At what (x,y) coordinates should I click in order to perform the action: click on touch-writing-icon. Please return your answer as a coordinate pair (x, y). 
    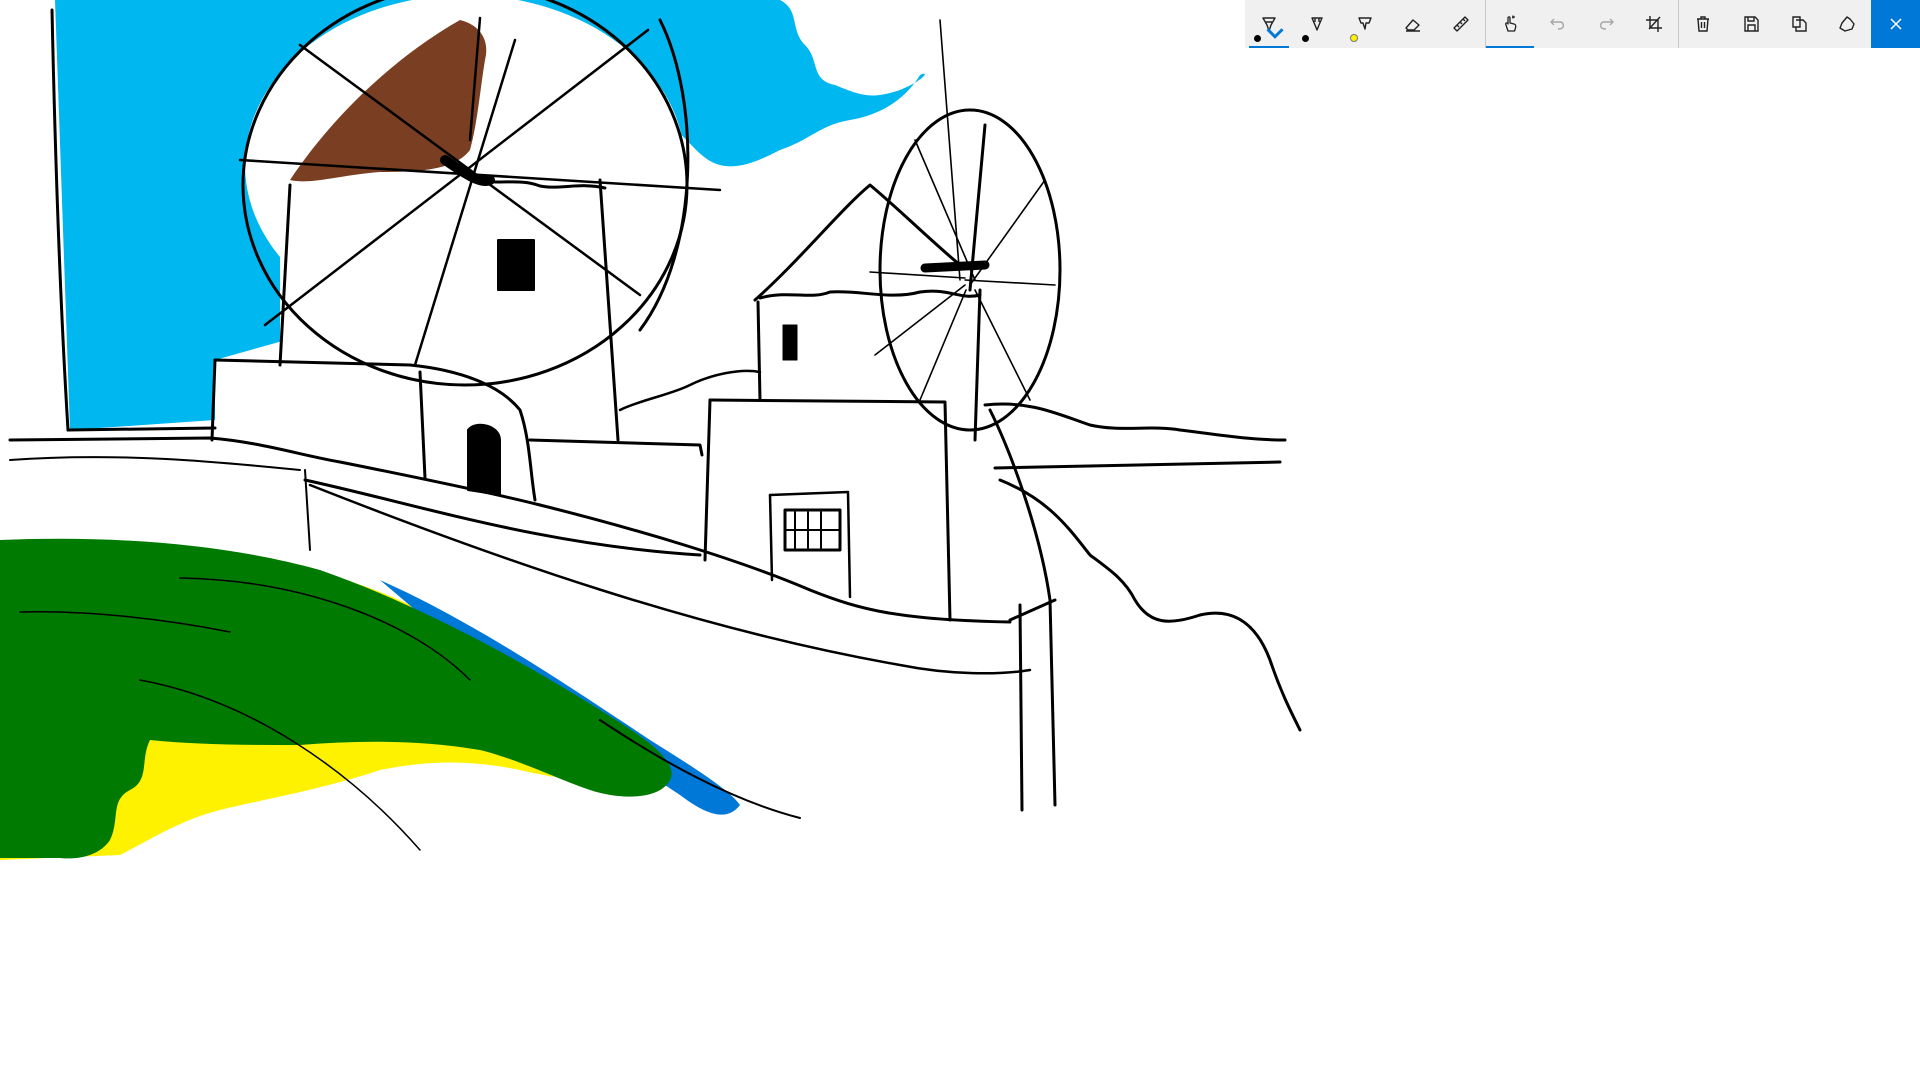
    Looking at the image, I should click on (1511, 23).